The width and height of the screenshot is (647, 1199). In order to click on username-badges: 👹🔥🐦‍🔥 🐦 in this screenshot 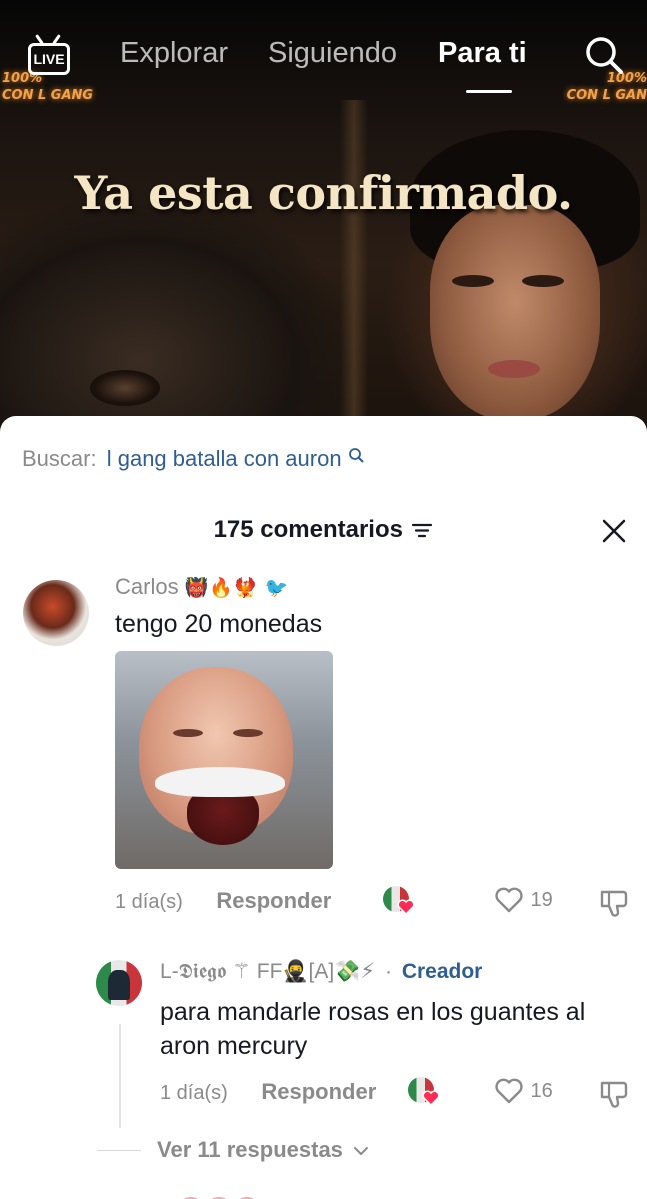, I will do `click(237, 588)`.